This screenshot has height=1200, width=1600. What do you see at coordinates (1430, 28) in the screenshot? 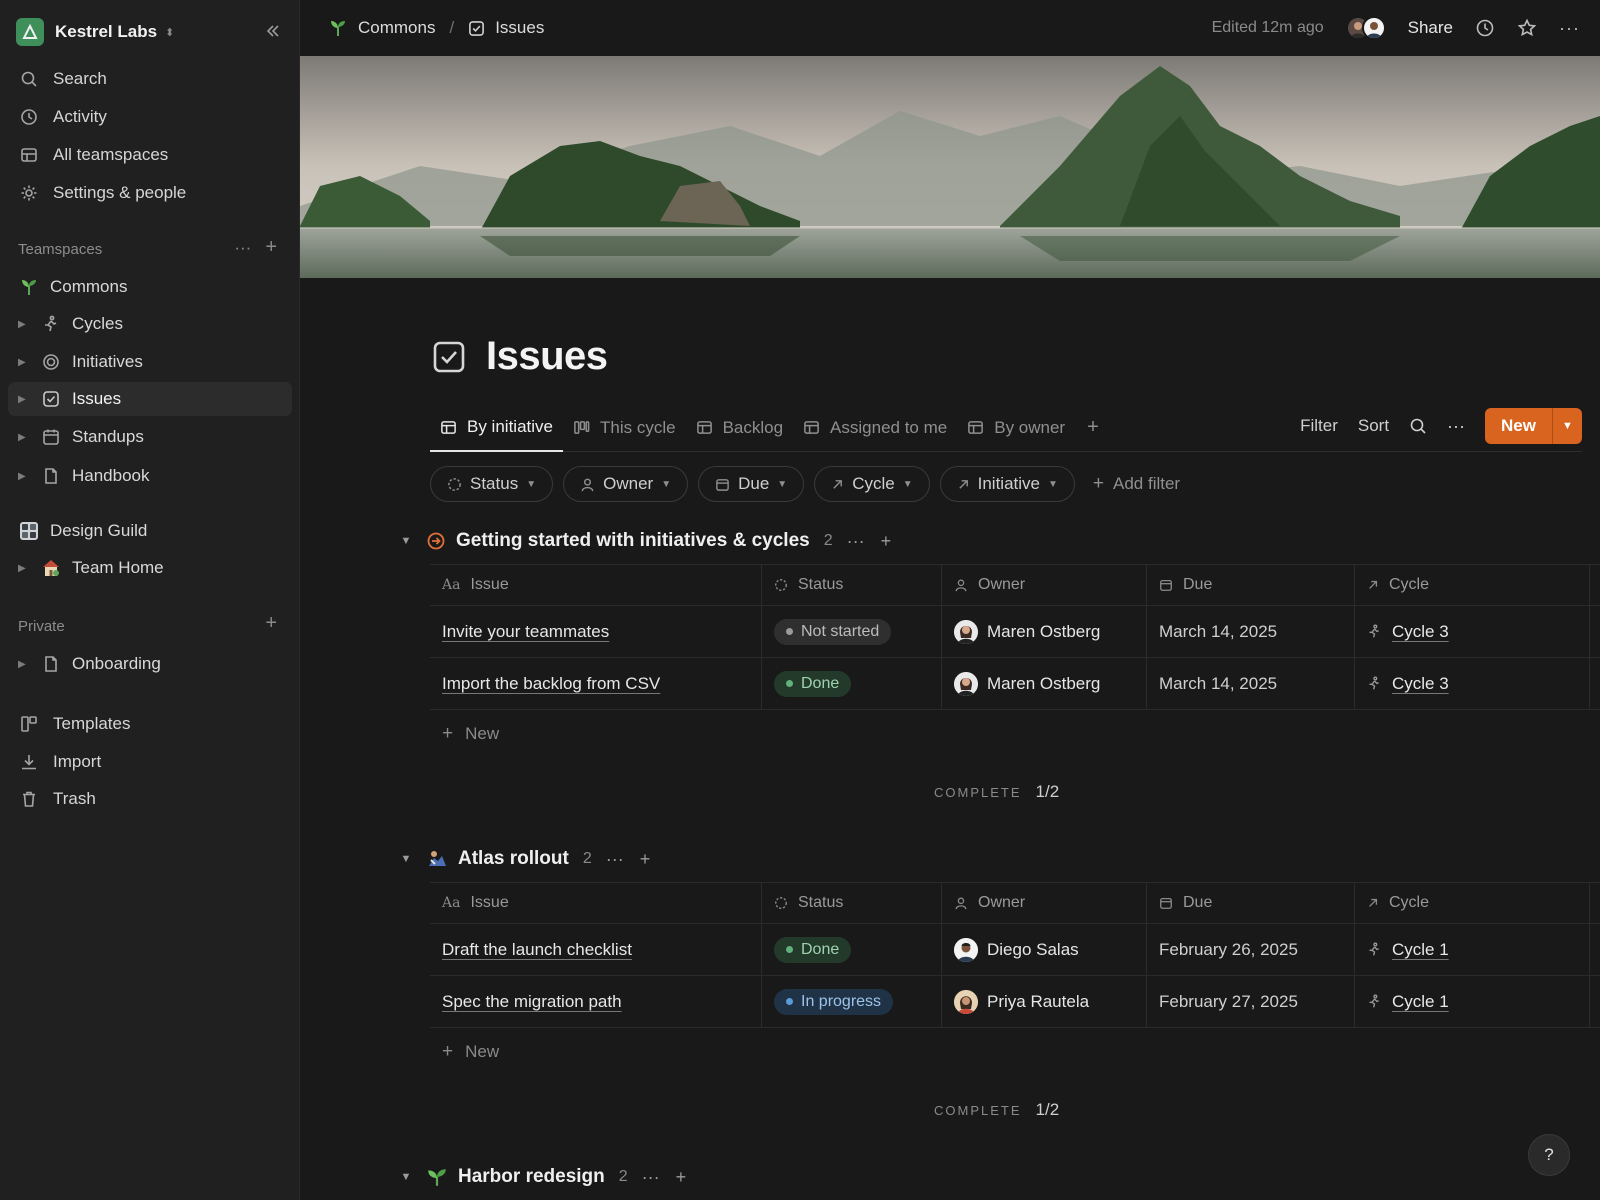
I see `share-button: Share` at bounding box center [1430, 28].